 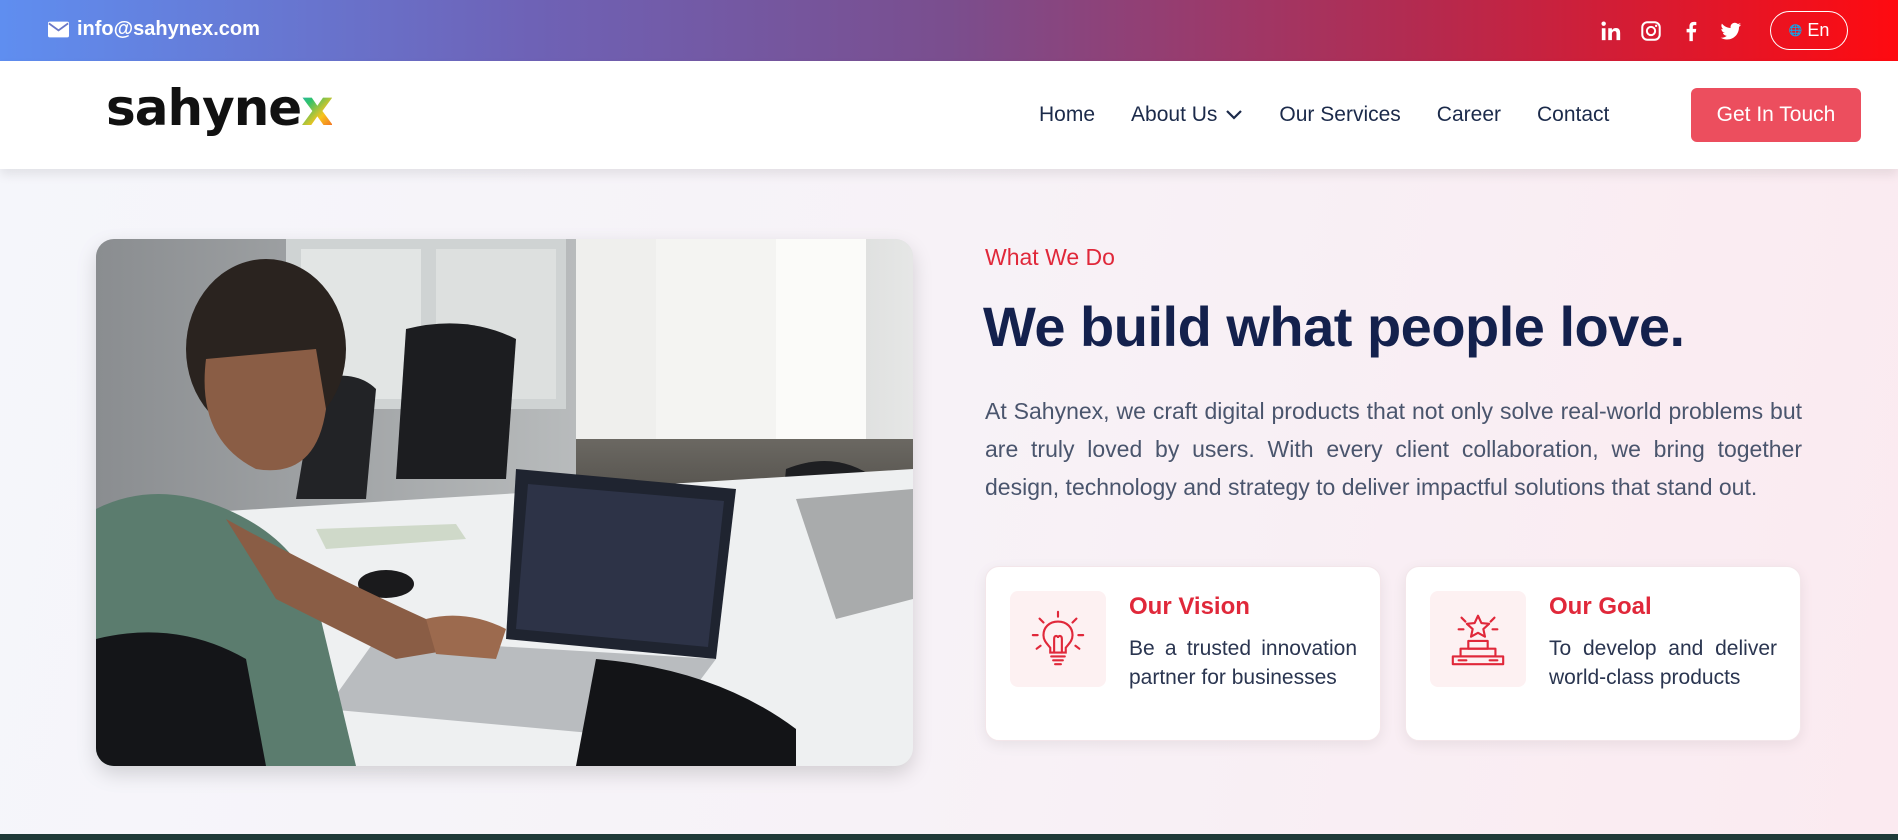 What do you see at coordinates (949, 837) in the screenshot?
I see `next-section-edge` at bounding box center [949, 837].